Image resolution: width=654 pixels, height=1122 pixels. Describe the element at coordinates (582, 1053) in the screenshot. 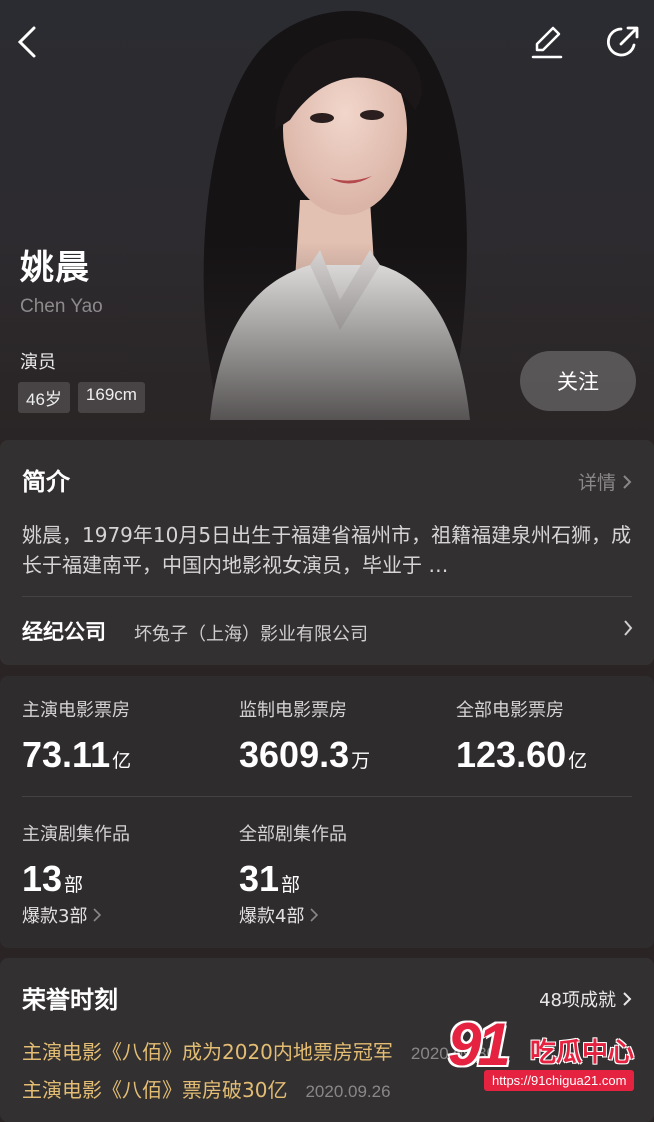

I see `watermark-text: 吃瓜中心` at that location.